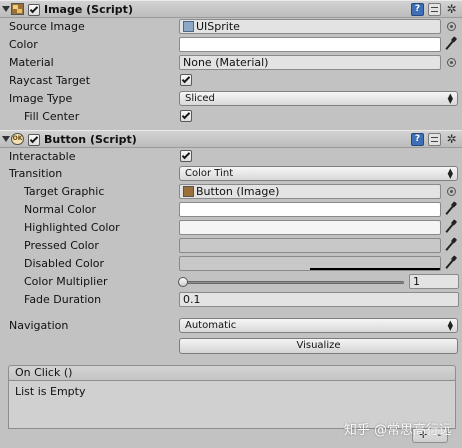 The width and height of the screenshot is (462, 448). What do you see at coordinates (451, 26) in the screenshot?
I see `source-image-picker-icon` at bounding box center [451, 26].